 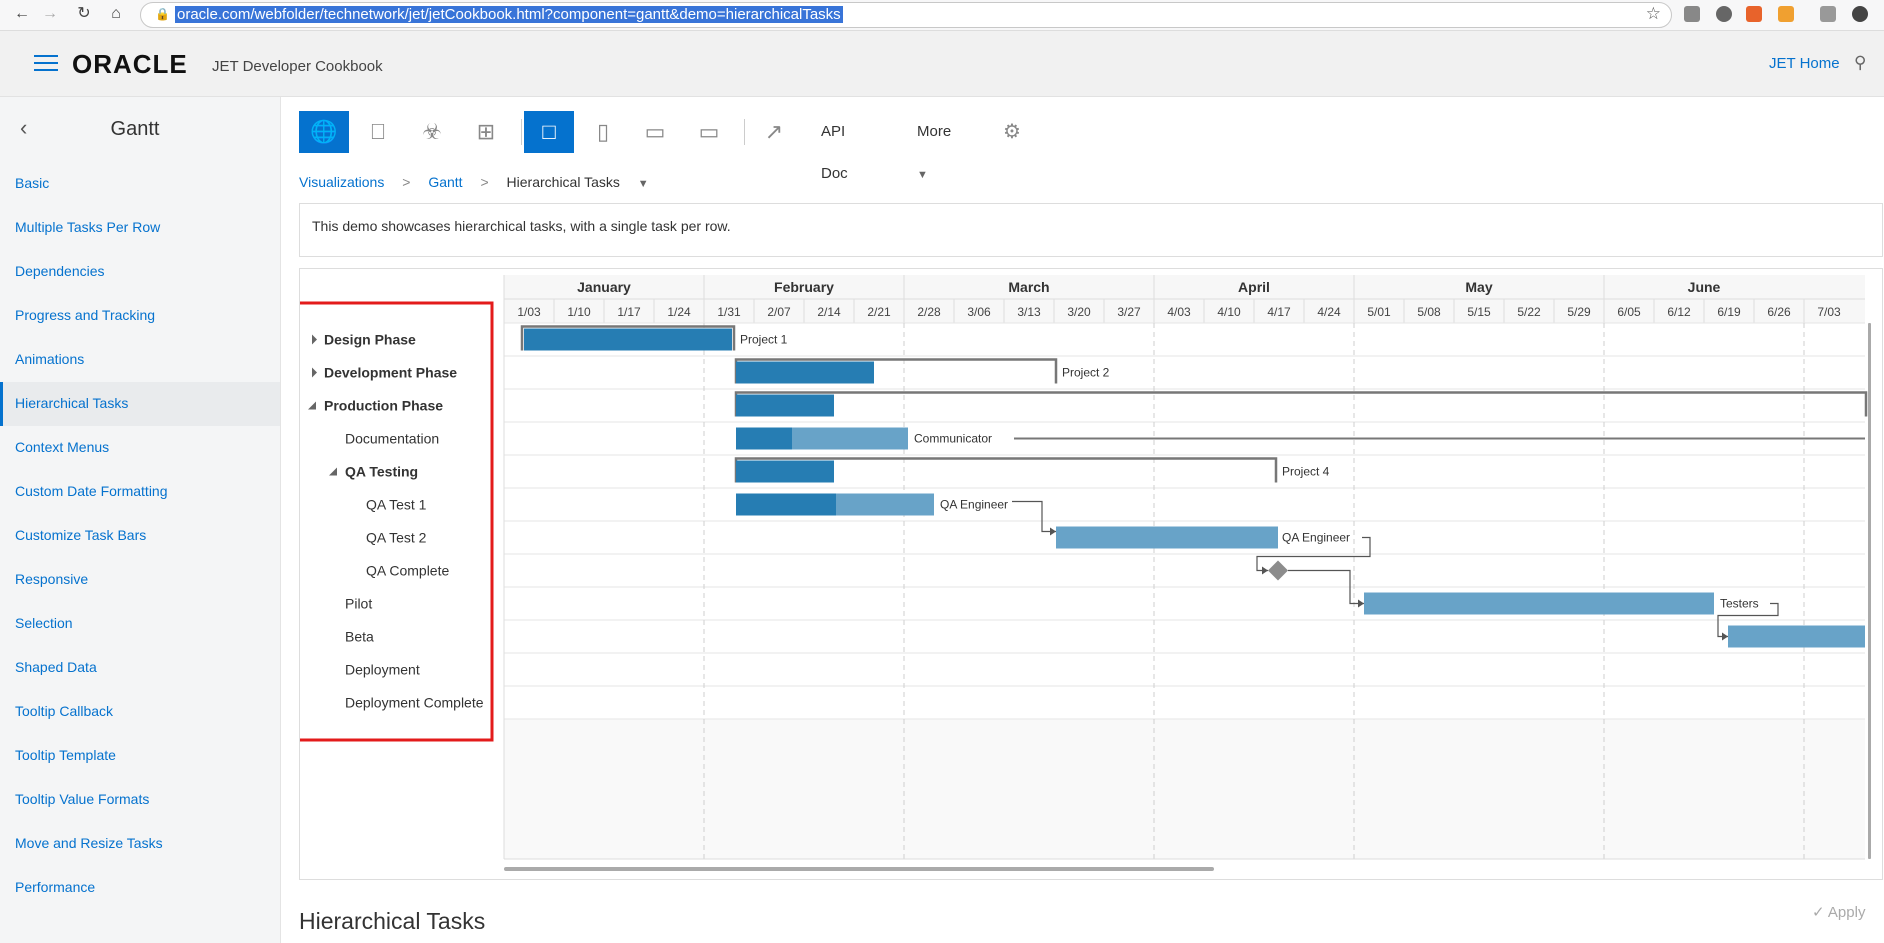 What do you see at coordinates (140, 624) in the screenshot?
I see `sidebar-item: Selection` at bounding box center [140, 624].